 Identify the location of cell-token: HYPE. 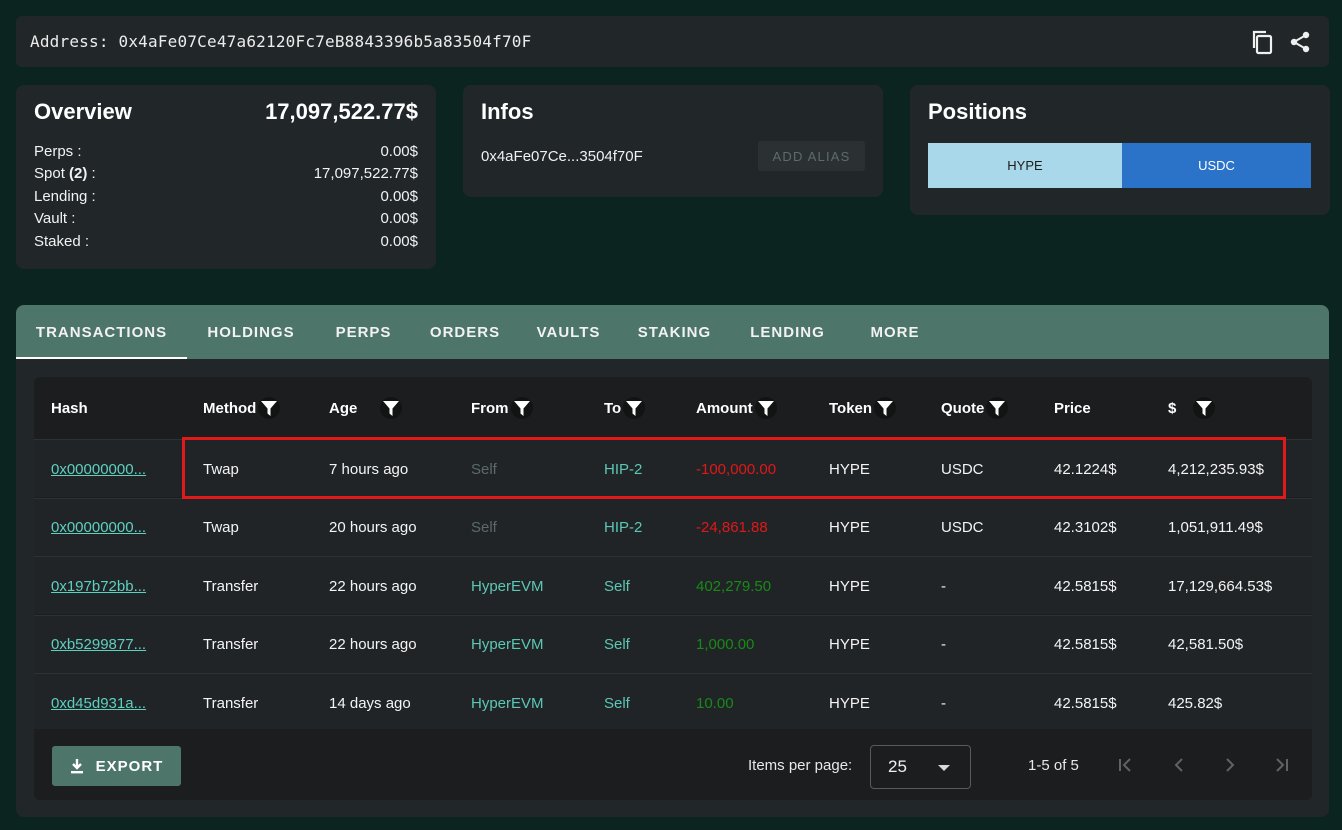
(849, 703).